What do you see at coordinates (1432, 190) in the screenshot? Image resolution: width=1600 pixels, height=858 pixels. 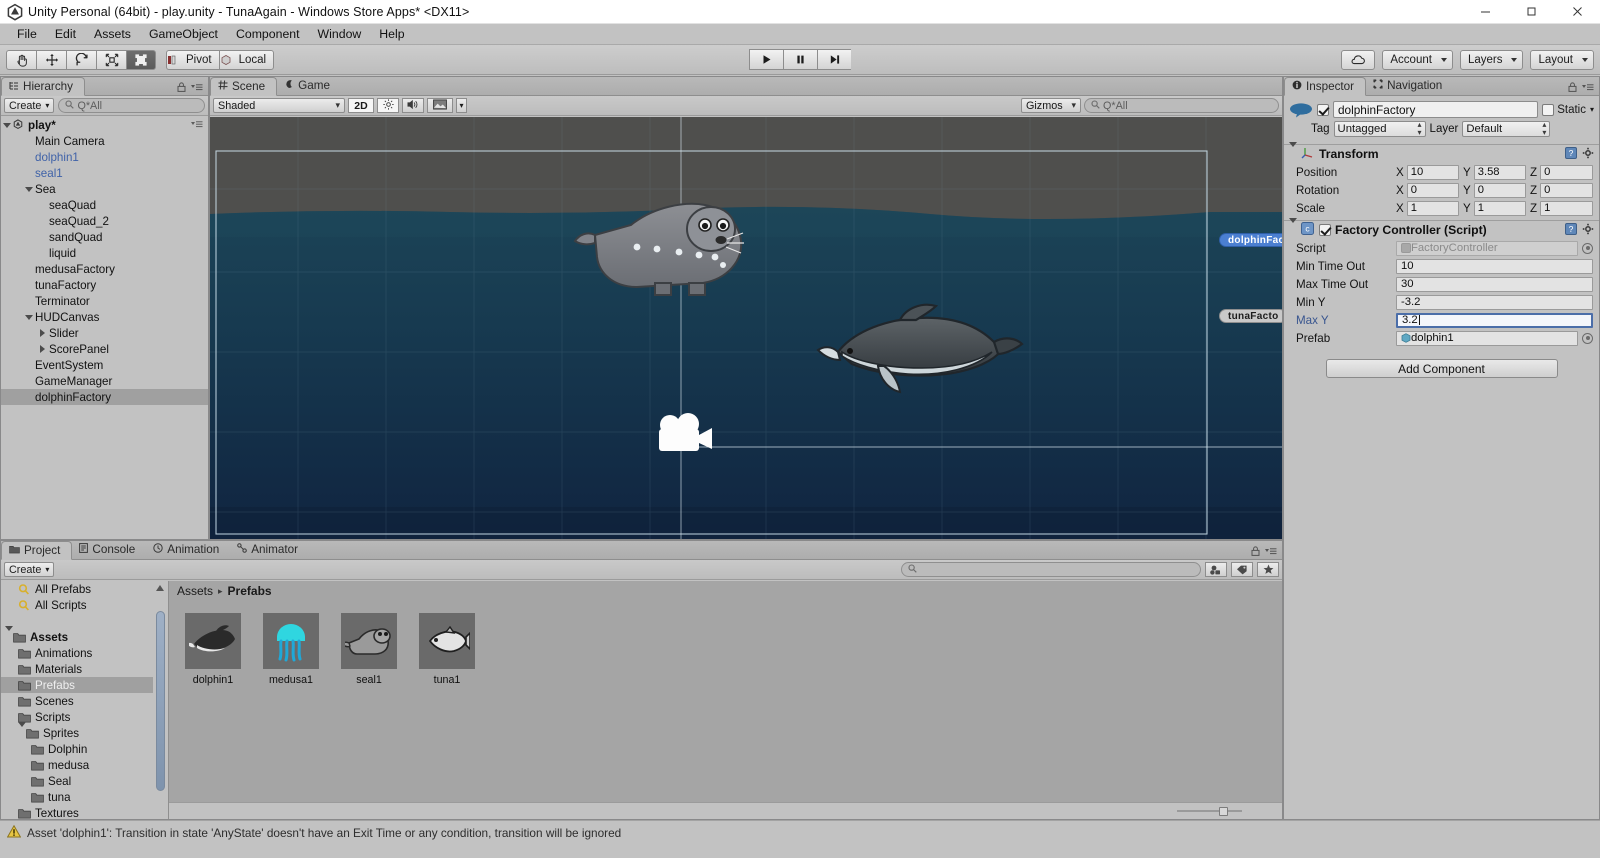 I see `transform-rotation-x-input: 0` at bounding box center [1432, 190].